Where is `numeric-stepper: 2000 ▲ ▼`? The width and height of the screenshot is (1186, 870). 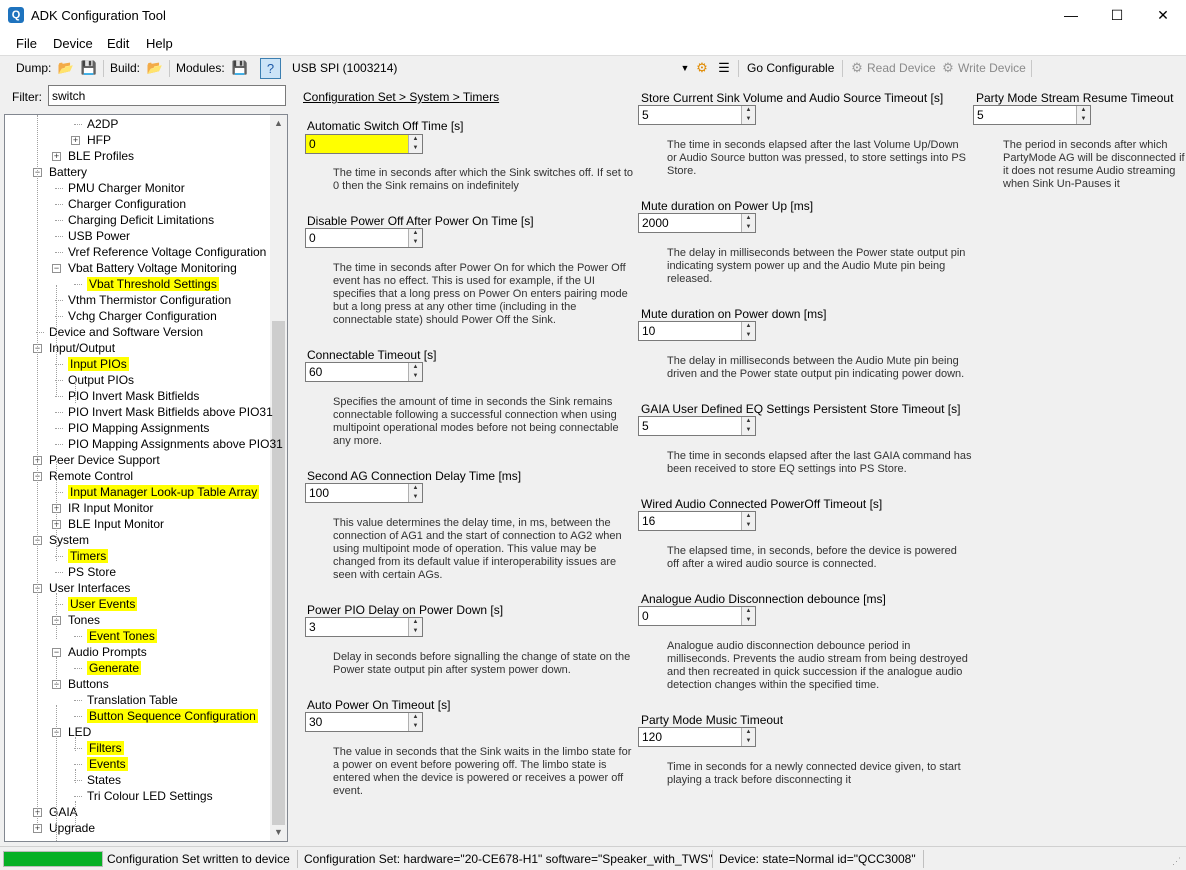 numeric-stepper: 2000 ▲ ▼ is located at coordinates (697, 223).